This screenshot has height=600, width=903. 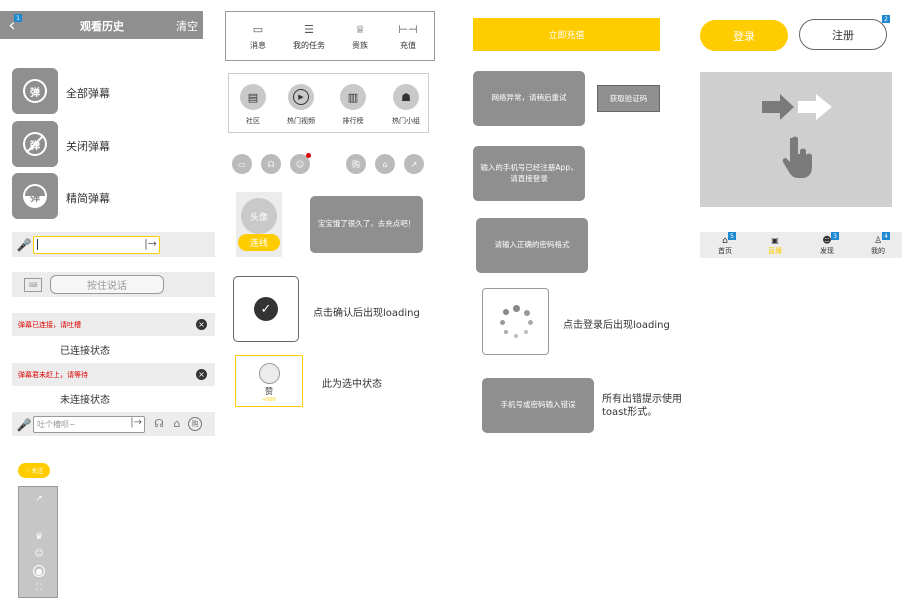 I want to click on all-danmaku-label: 全部弹幕, so click(x=88, y=93).